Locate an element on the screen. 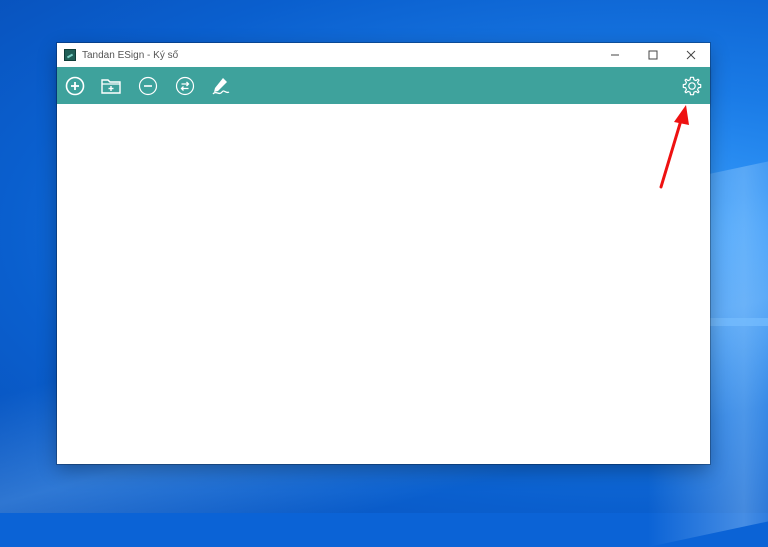  minus-circle-icon is located at coordinates (148, 86).